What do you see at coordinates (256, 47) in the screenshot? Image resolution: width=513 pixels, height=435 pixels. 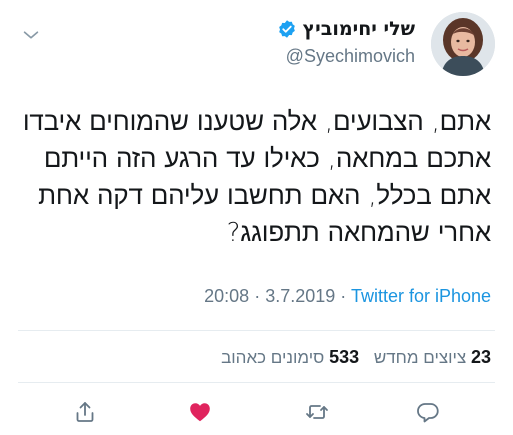 I see `tweet-header: שלי יחימוביץ @Syechimovich` at bounding box center [256, 47].